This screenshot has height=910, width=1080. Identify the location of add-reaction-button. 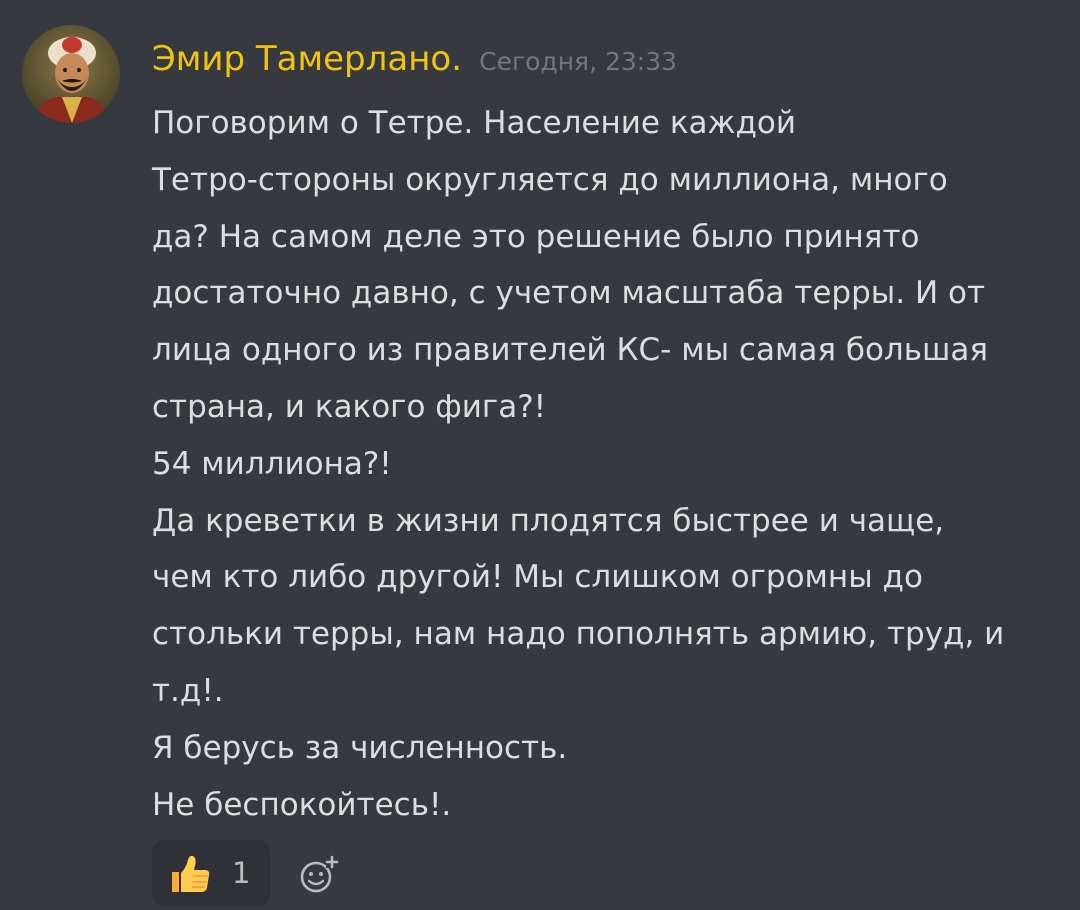
(319, 875).